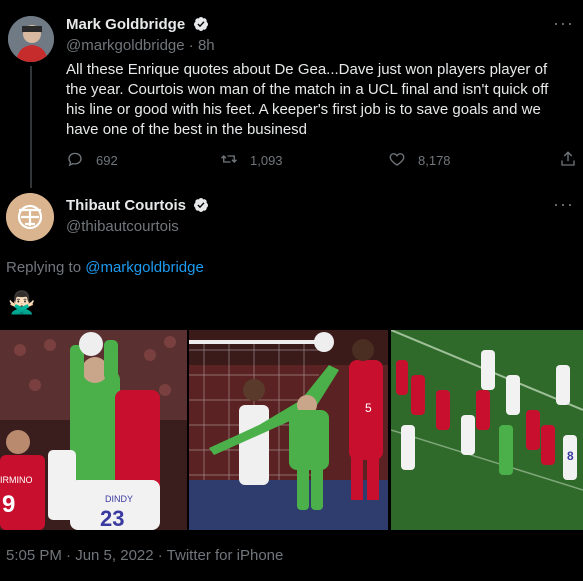  Describe the element at coordinates (75, 160) in the screenshot. I see `reply-icon` at that location.